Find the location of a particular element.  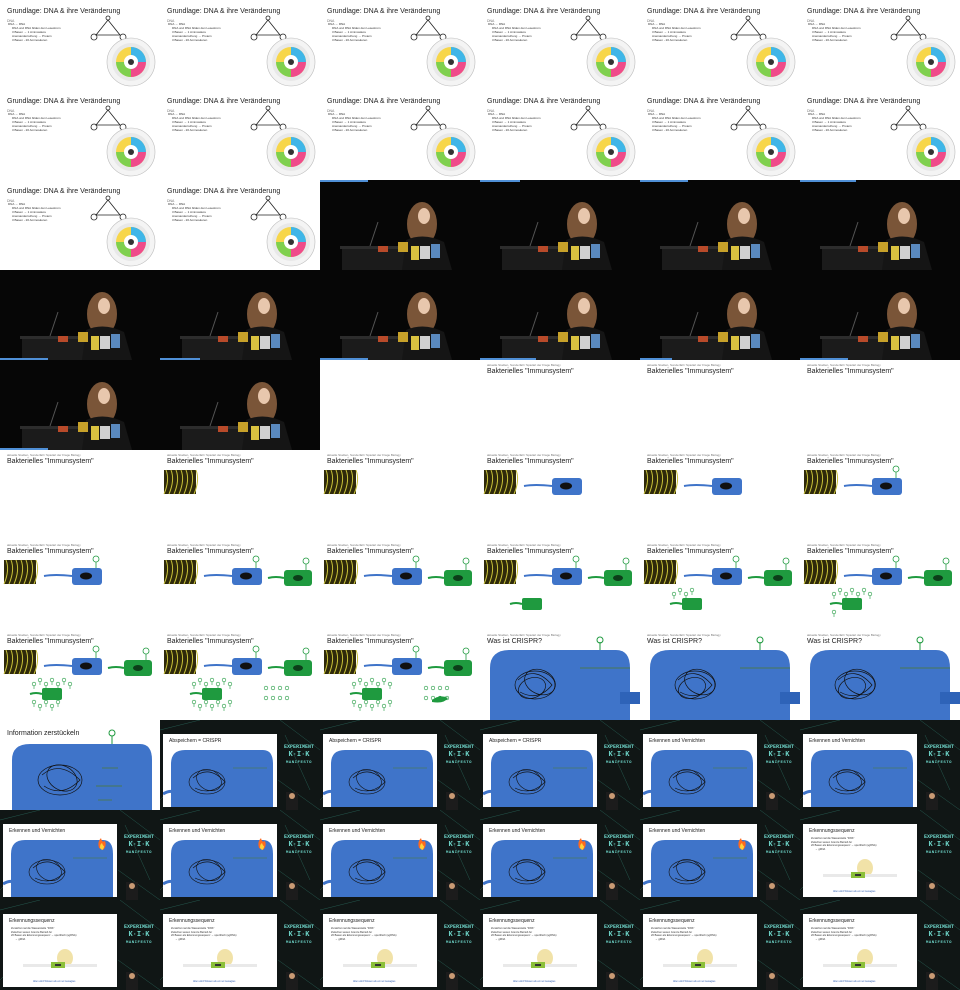

slide-card: Erkennen und Vernichten is located at coordinates (380, 860).